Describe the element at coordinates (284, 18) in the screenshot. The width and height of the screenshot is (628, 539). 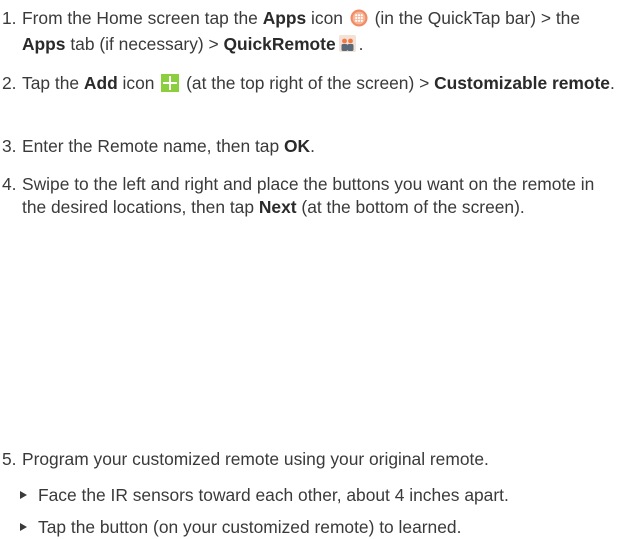
I see `apps-label: Apps` at that location.